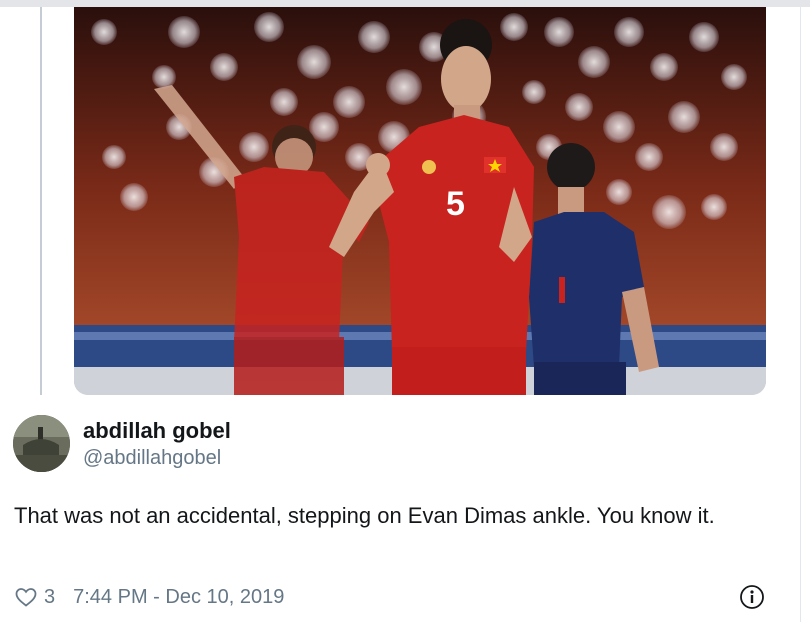  I want to click on avatar, so click(41, 443).